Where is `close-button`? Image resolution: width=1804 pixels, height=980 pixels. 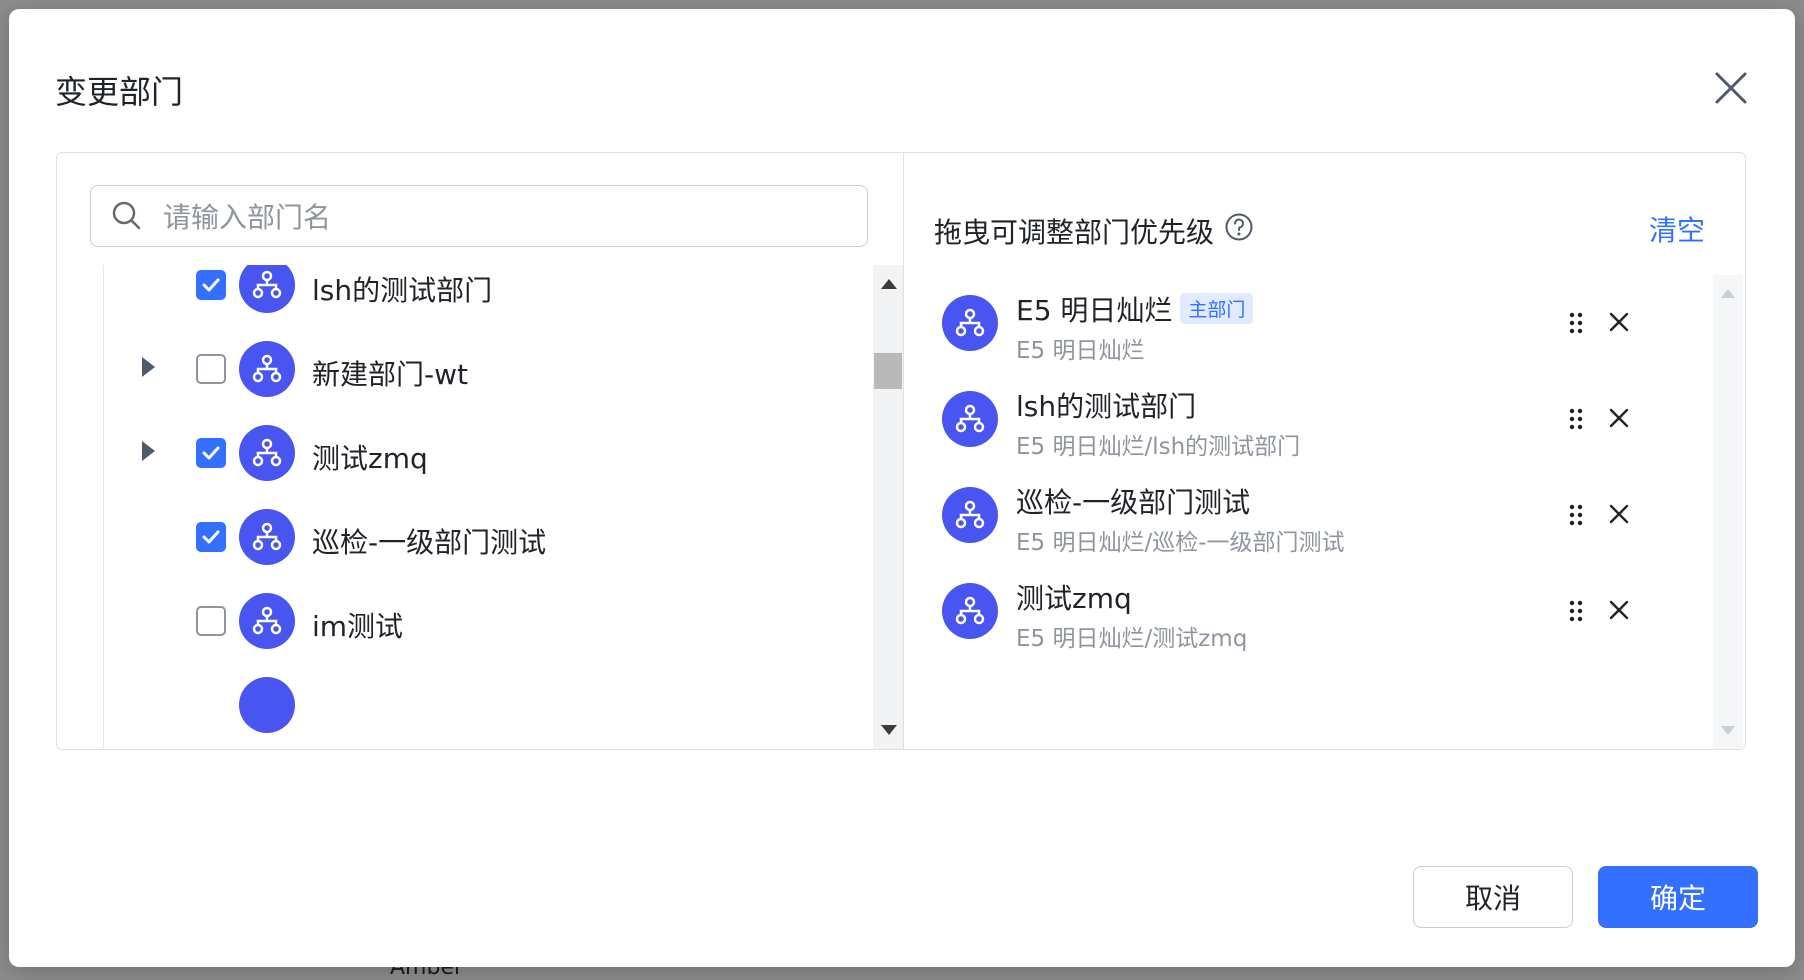 close-button is located at coordinates (1731, 88).